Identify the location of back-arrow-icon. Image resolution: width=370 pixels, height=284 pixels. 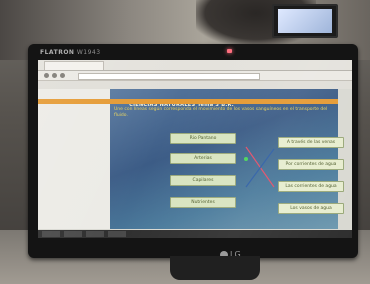
(46, 75).